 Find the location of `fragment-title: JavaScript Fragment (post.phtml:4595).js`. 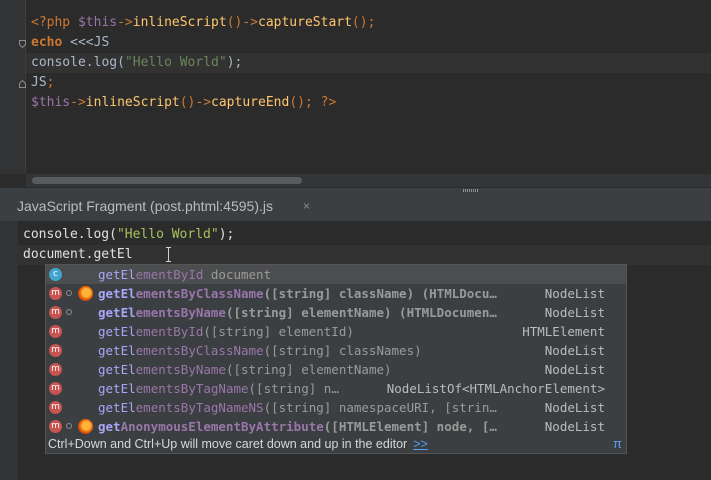

fragment-title: JavaScript Fragment (post.phtml:4595).js is located at coordinates (145, 206).